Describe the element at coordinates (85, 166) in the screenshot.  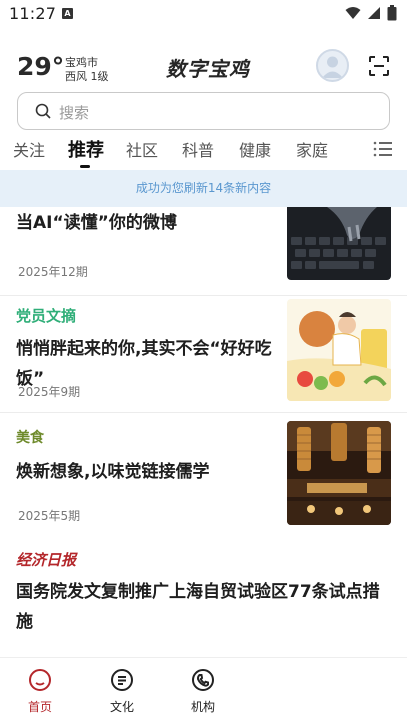
I see `active-tab-indicator` at that location.